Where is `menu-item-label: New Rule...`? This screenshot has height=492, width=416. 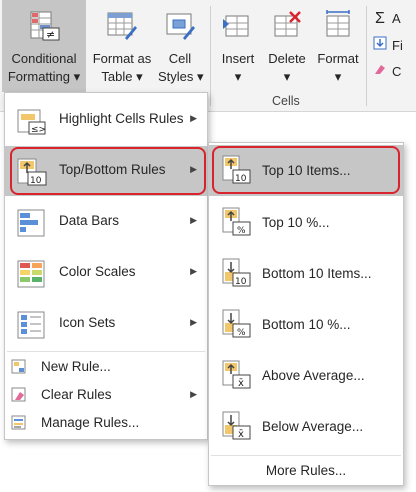
menu-item-label: New Rule... is located at coordinates (76, 366).